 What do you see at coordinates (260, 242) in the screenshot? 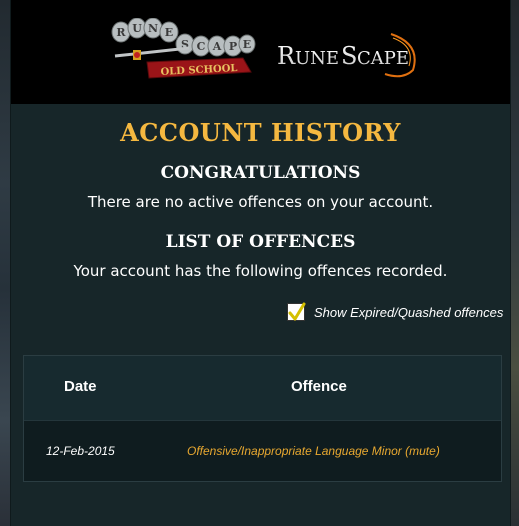
I see `list-of-offences-heading: LIST OF OFFENCES` at bounding box center [260, 242].